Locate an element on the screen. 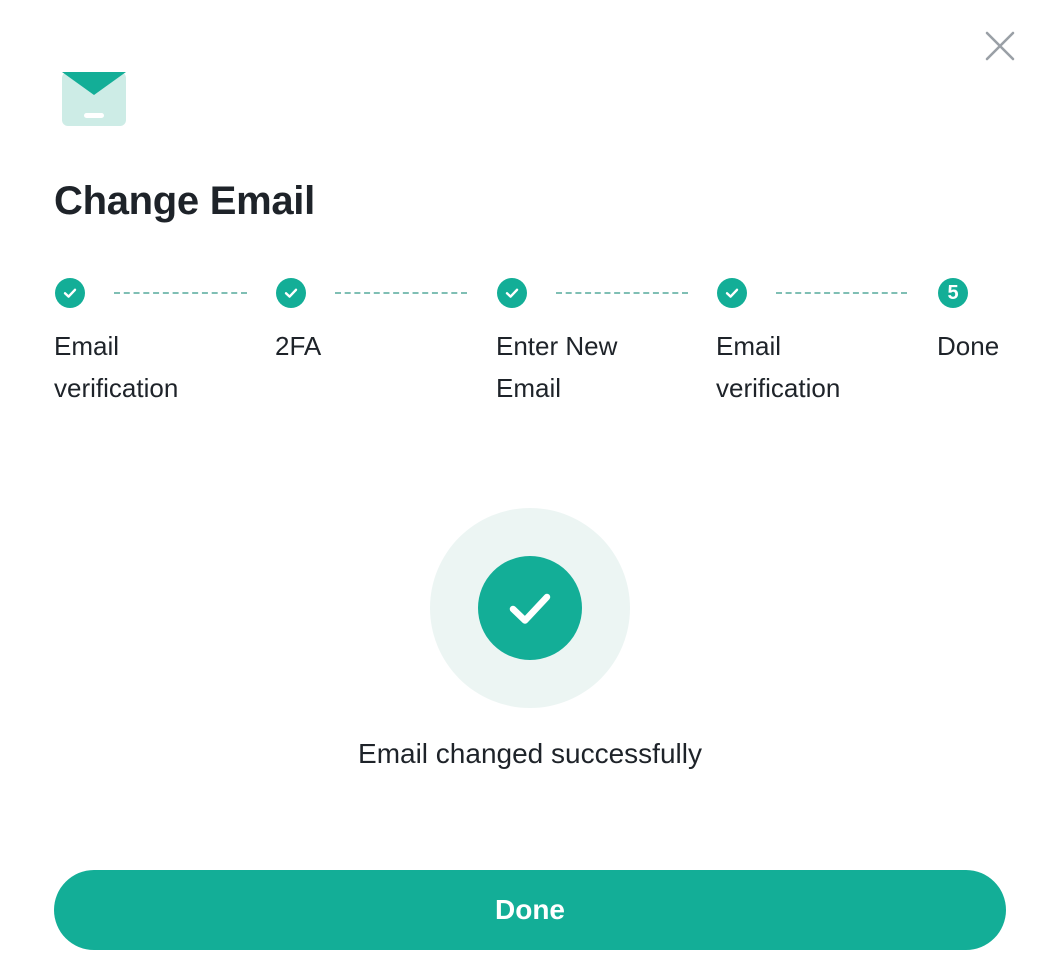  success-indicator is located at coordinates (530, 608).